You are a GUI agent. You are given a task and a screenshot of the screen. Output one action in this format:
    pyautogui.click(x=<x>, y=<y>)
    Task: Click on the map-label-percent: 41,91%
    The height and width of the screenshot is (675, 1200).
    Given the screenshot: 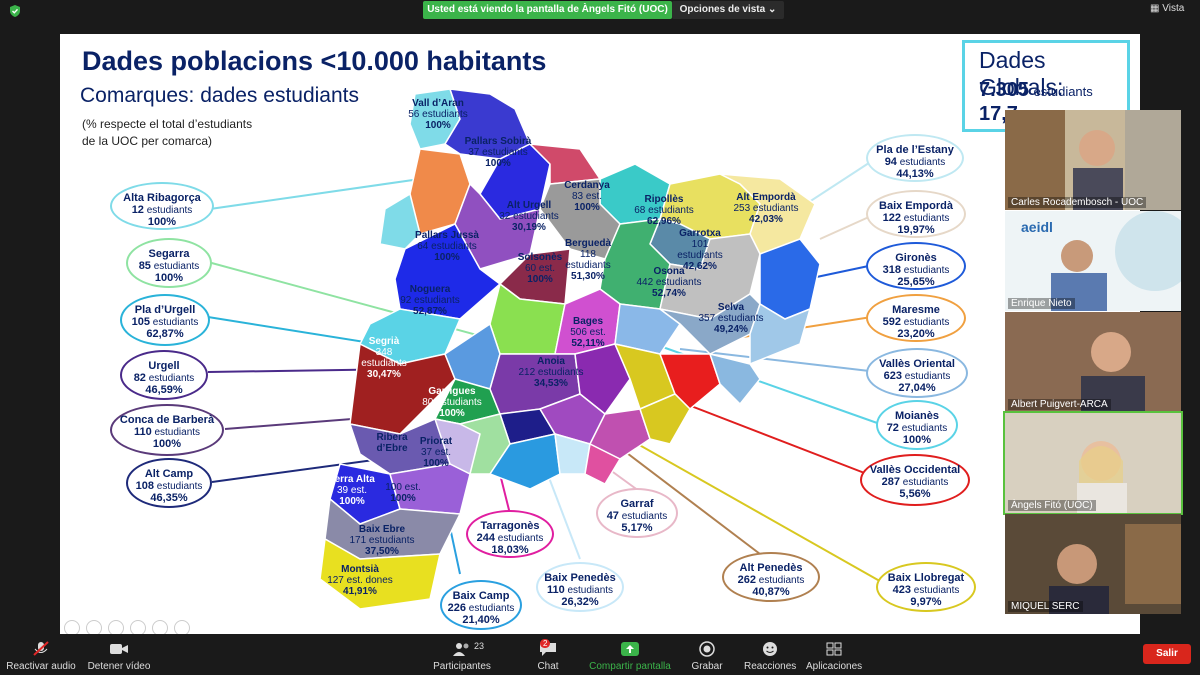 What is the action you would take?
    pyautogui.click(x=360, y=591)
    